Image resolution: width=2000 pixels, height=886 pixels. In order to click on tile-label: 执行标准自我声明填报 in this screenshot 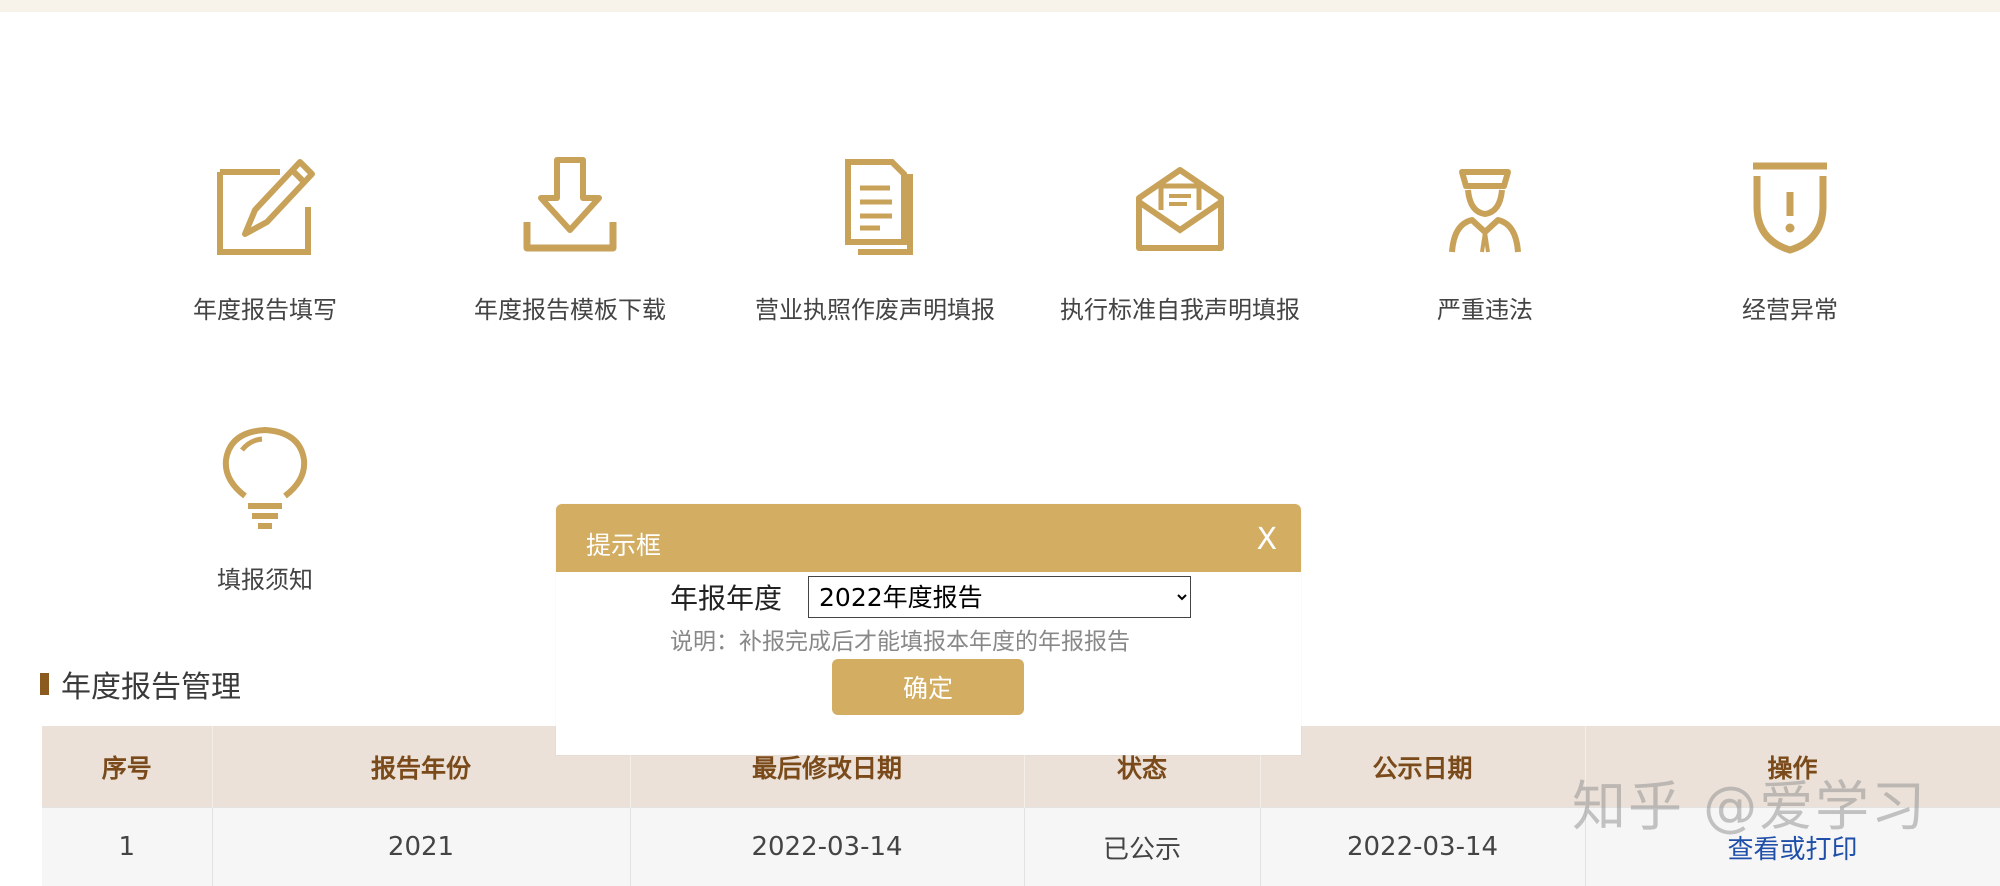, I will do `click(1180, 307)`.